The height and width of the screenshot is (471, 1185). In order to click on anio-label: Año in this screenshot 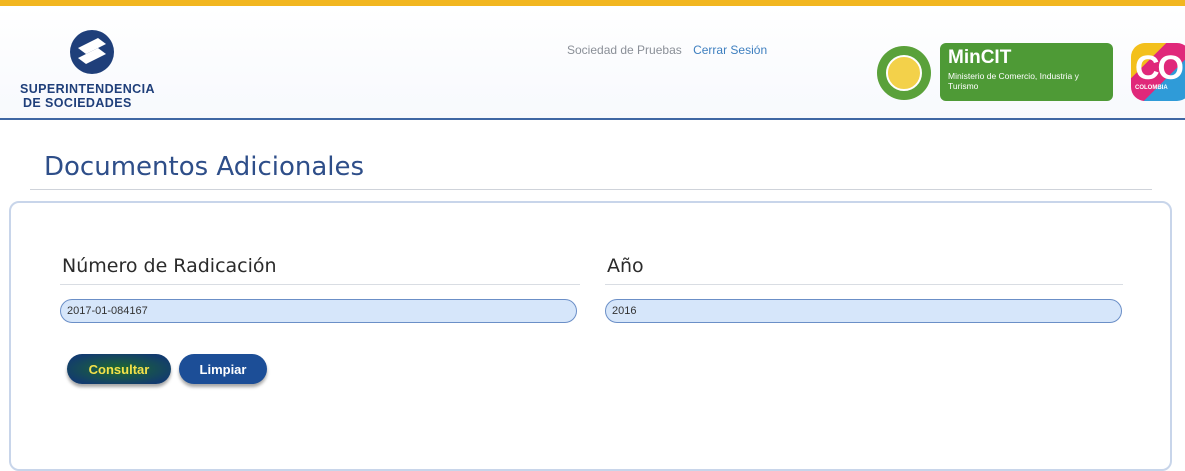, I will do `click(625, 266)`.